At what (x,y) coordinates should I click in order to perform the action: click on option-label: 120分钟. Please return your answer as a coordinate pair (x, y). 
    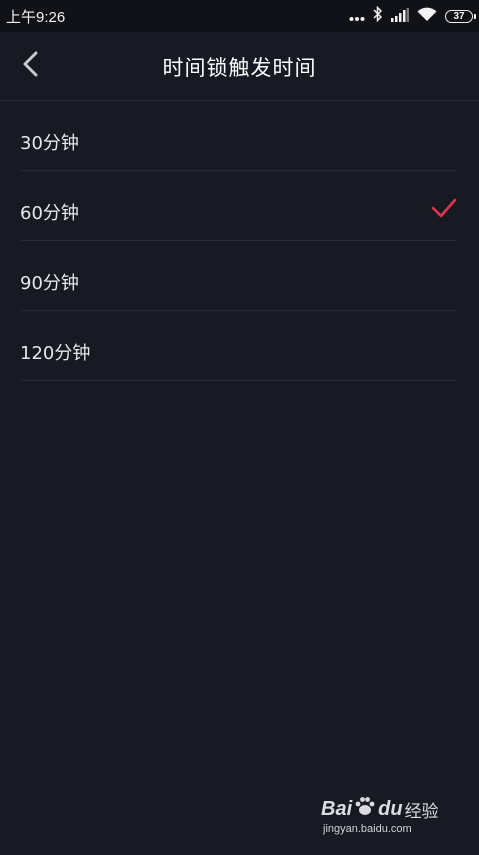
    Looking at the image, I should click on (55, 353).